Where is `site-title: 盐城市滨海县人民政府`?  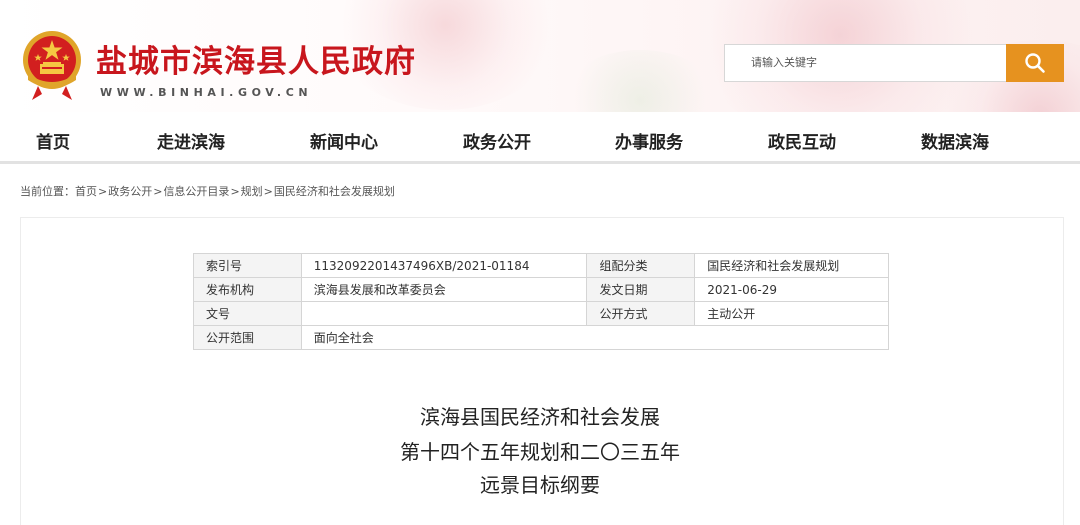 site-title: 盐城市滨海县人民政府 is located at coordinates (256, 58).